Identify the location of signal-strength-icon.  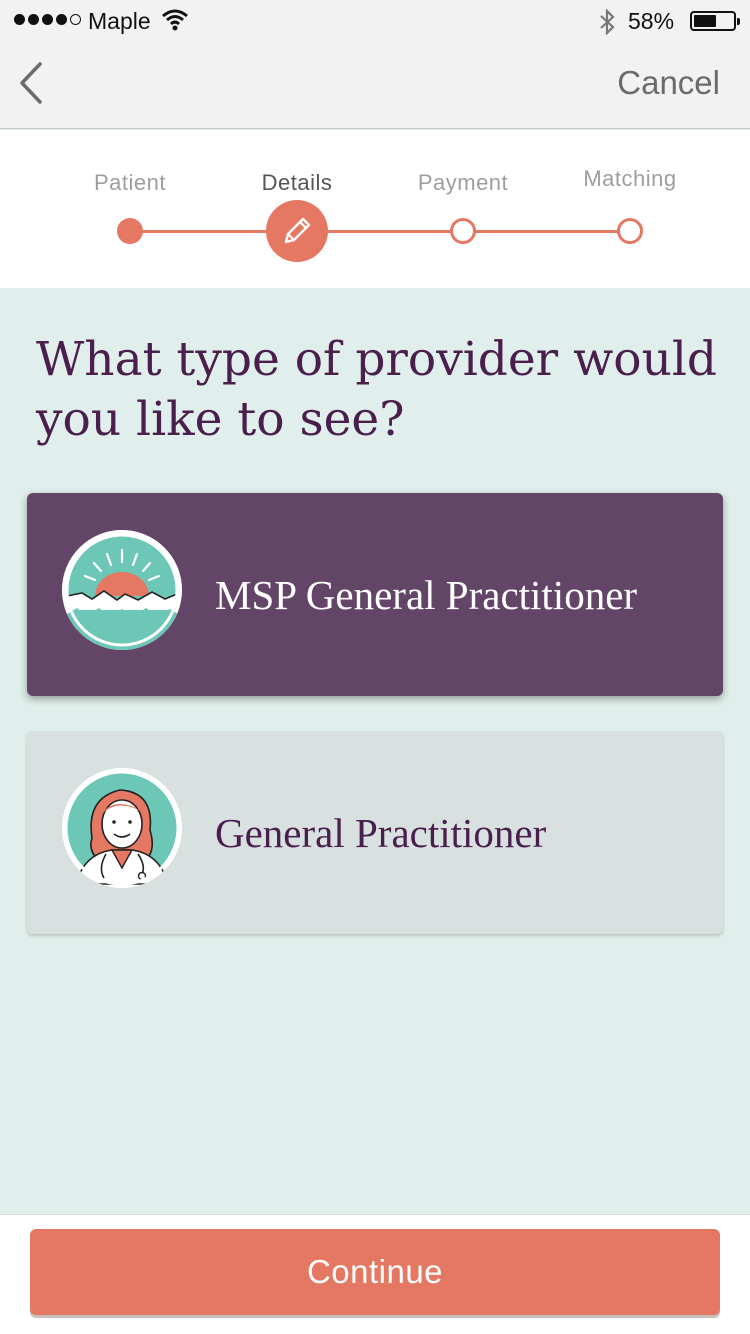
(47, 19).